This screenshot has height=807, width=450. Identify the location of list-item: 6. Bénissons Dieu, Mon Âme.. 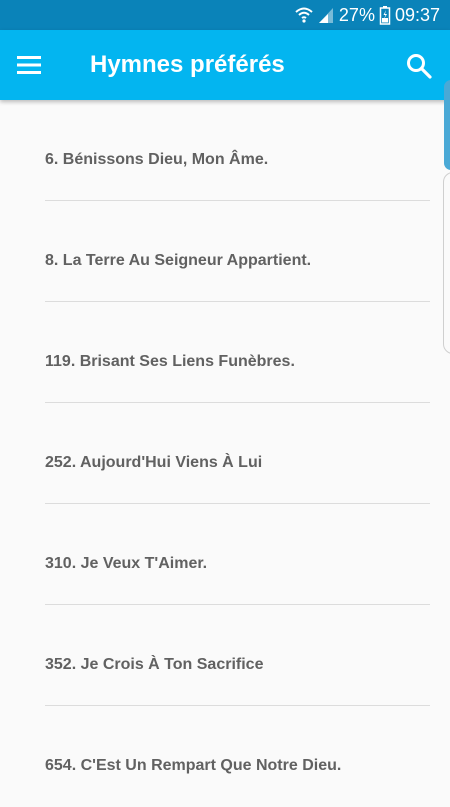
(225, 150).